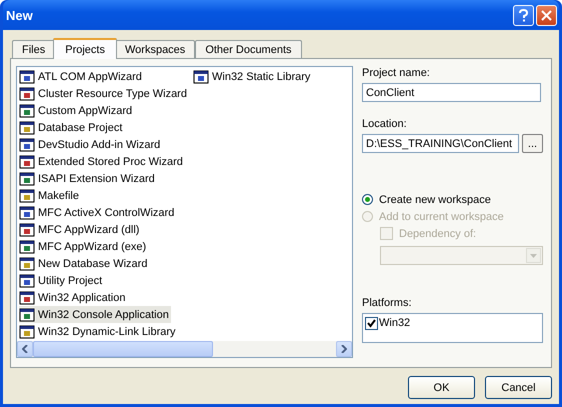 This screenshot has height=407, width=562. I want to click on item-label: MFC ActiveX ControlWizard, so click(106, 212).